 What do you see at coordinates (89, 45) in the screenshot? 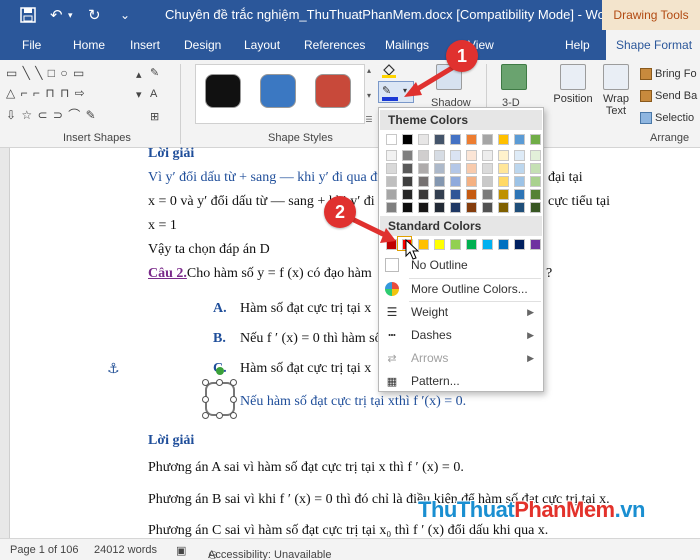
I see `tab-home: Home` at bounding box center [89, 45].